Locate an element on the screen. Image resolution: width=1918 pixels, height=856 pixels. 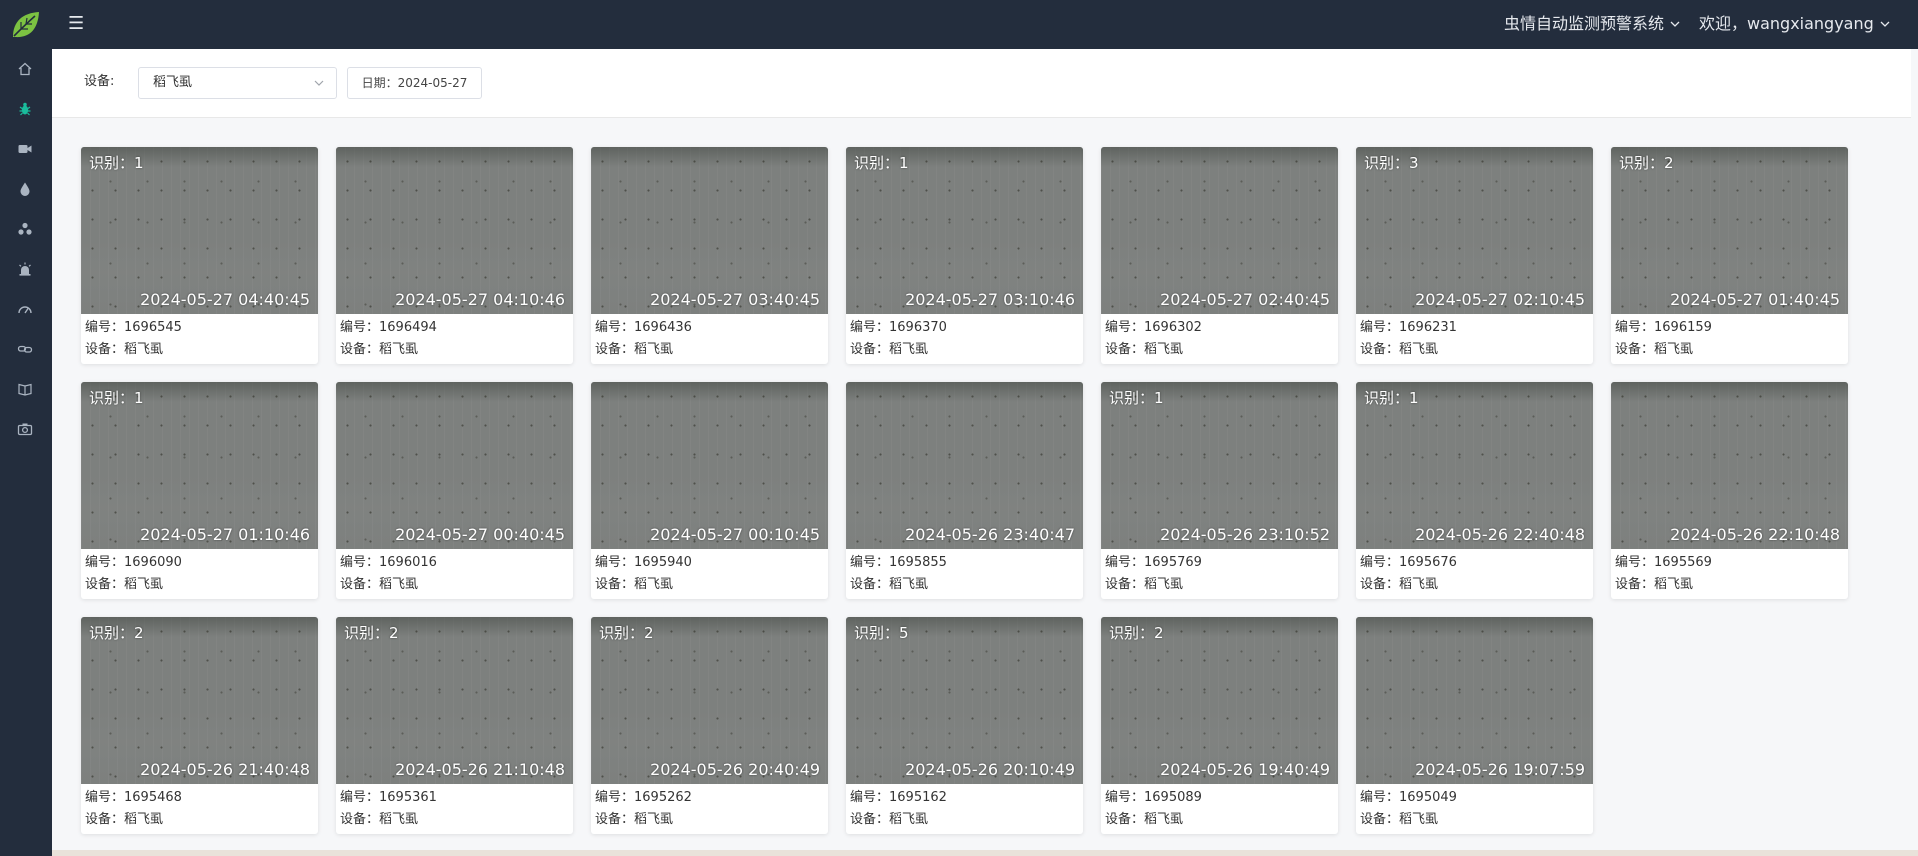
water-drop-icon is located at coordinates (25, 189).